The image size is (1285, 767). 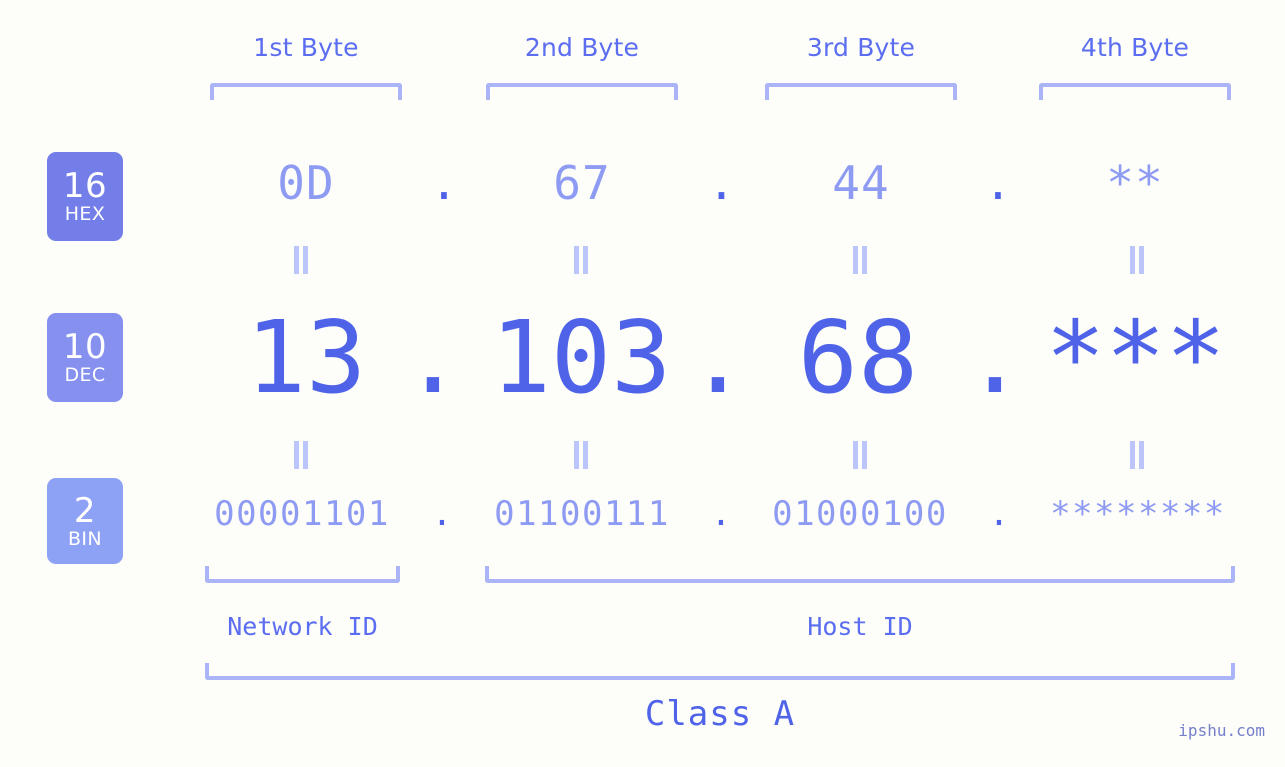 I want to click on host-id-bracket, so click(x=860, y=574).